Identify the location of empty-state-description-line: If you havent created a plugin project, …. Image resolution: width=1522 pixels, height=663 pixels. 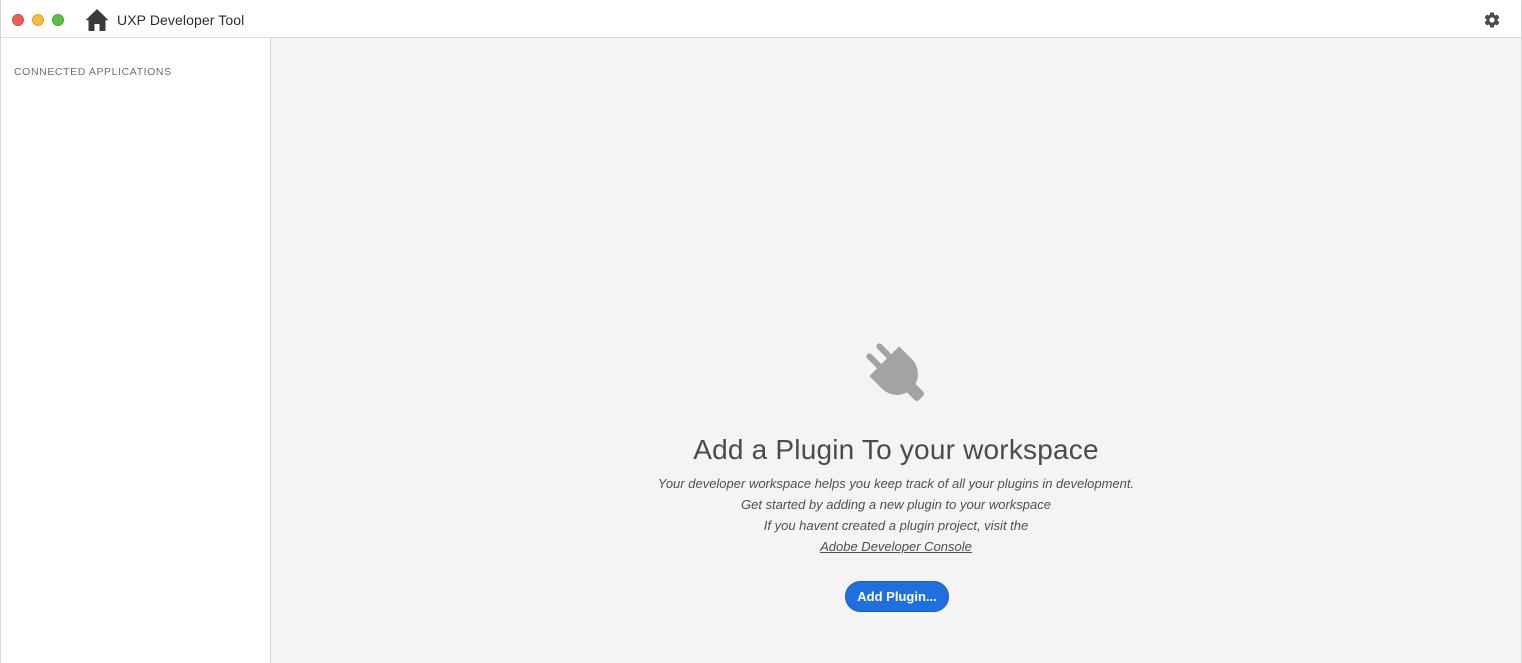
(896, 525).